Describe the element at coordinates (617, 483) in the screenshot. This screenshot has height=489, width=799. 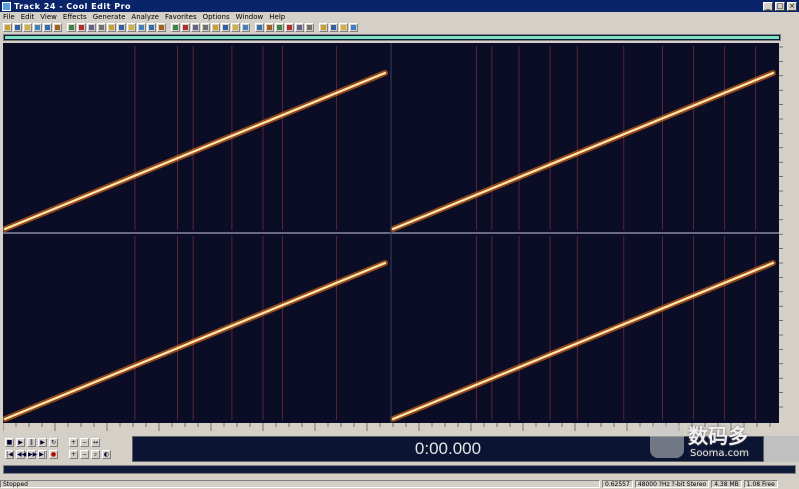
I see `status-level: 0.62557` at that location.